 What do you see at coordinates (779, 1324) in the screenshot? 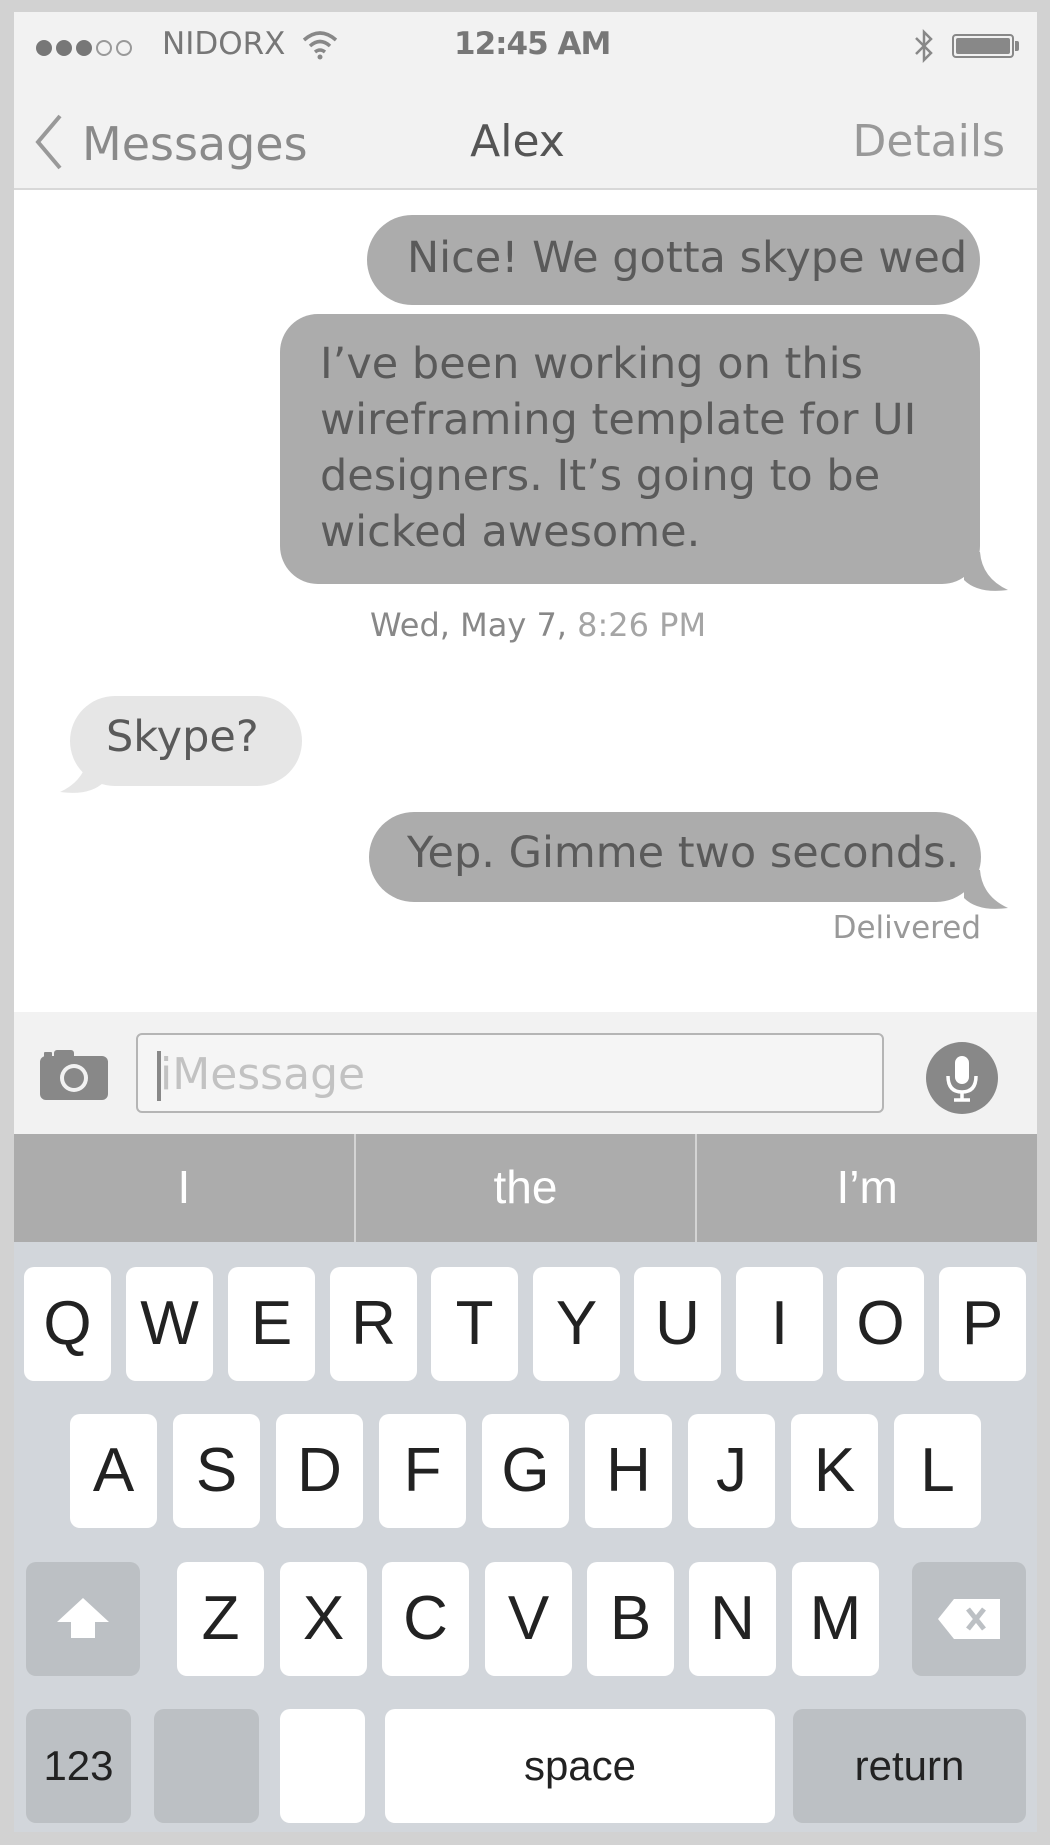
I see `key-i: I` at bounding box center [779, 1324].